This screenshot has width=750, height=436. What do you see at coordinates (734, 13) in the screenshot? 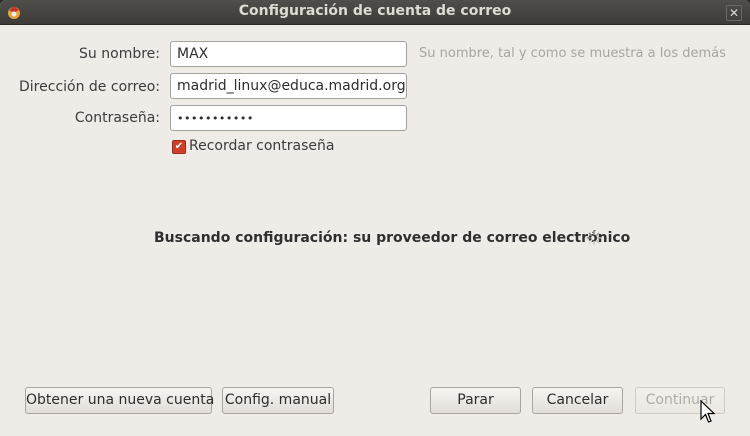
I see `close-icon: ✕` at bounding box center [734, 13].